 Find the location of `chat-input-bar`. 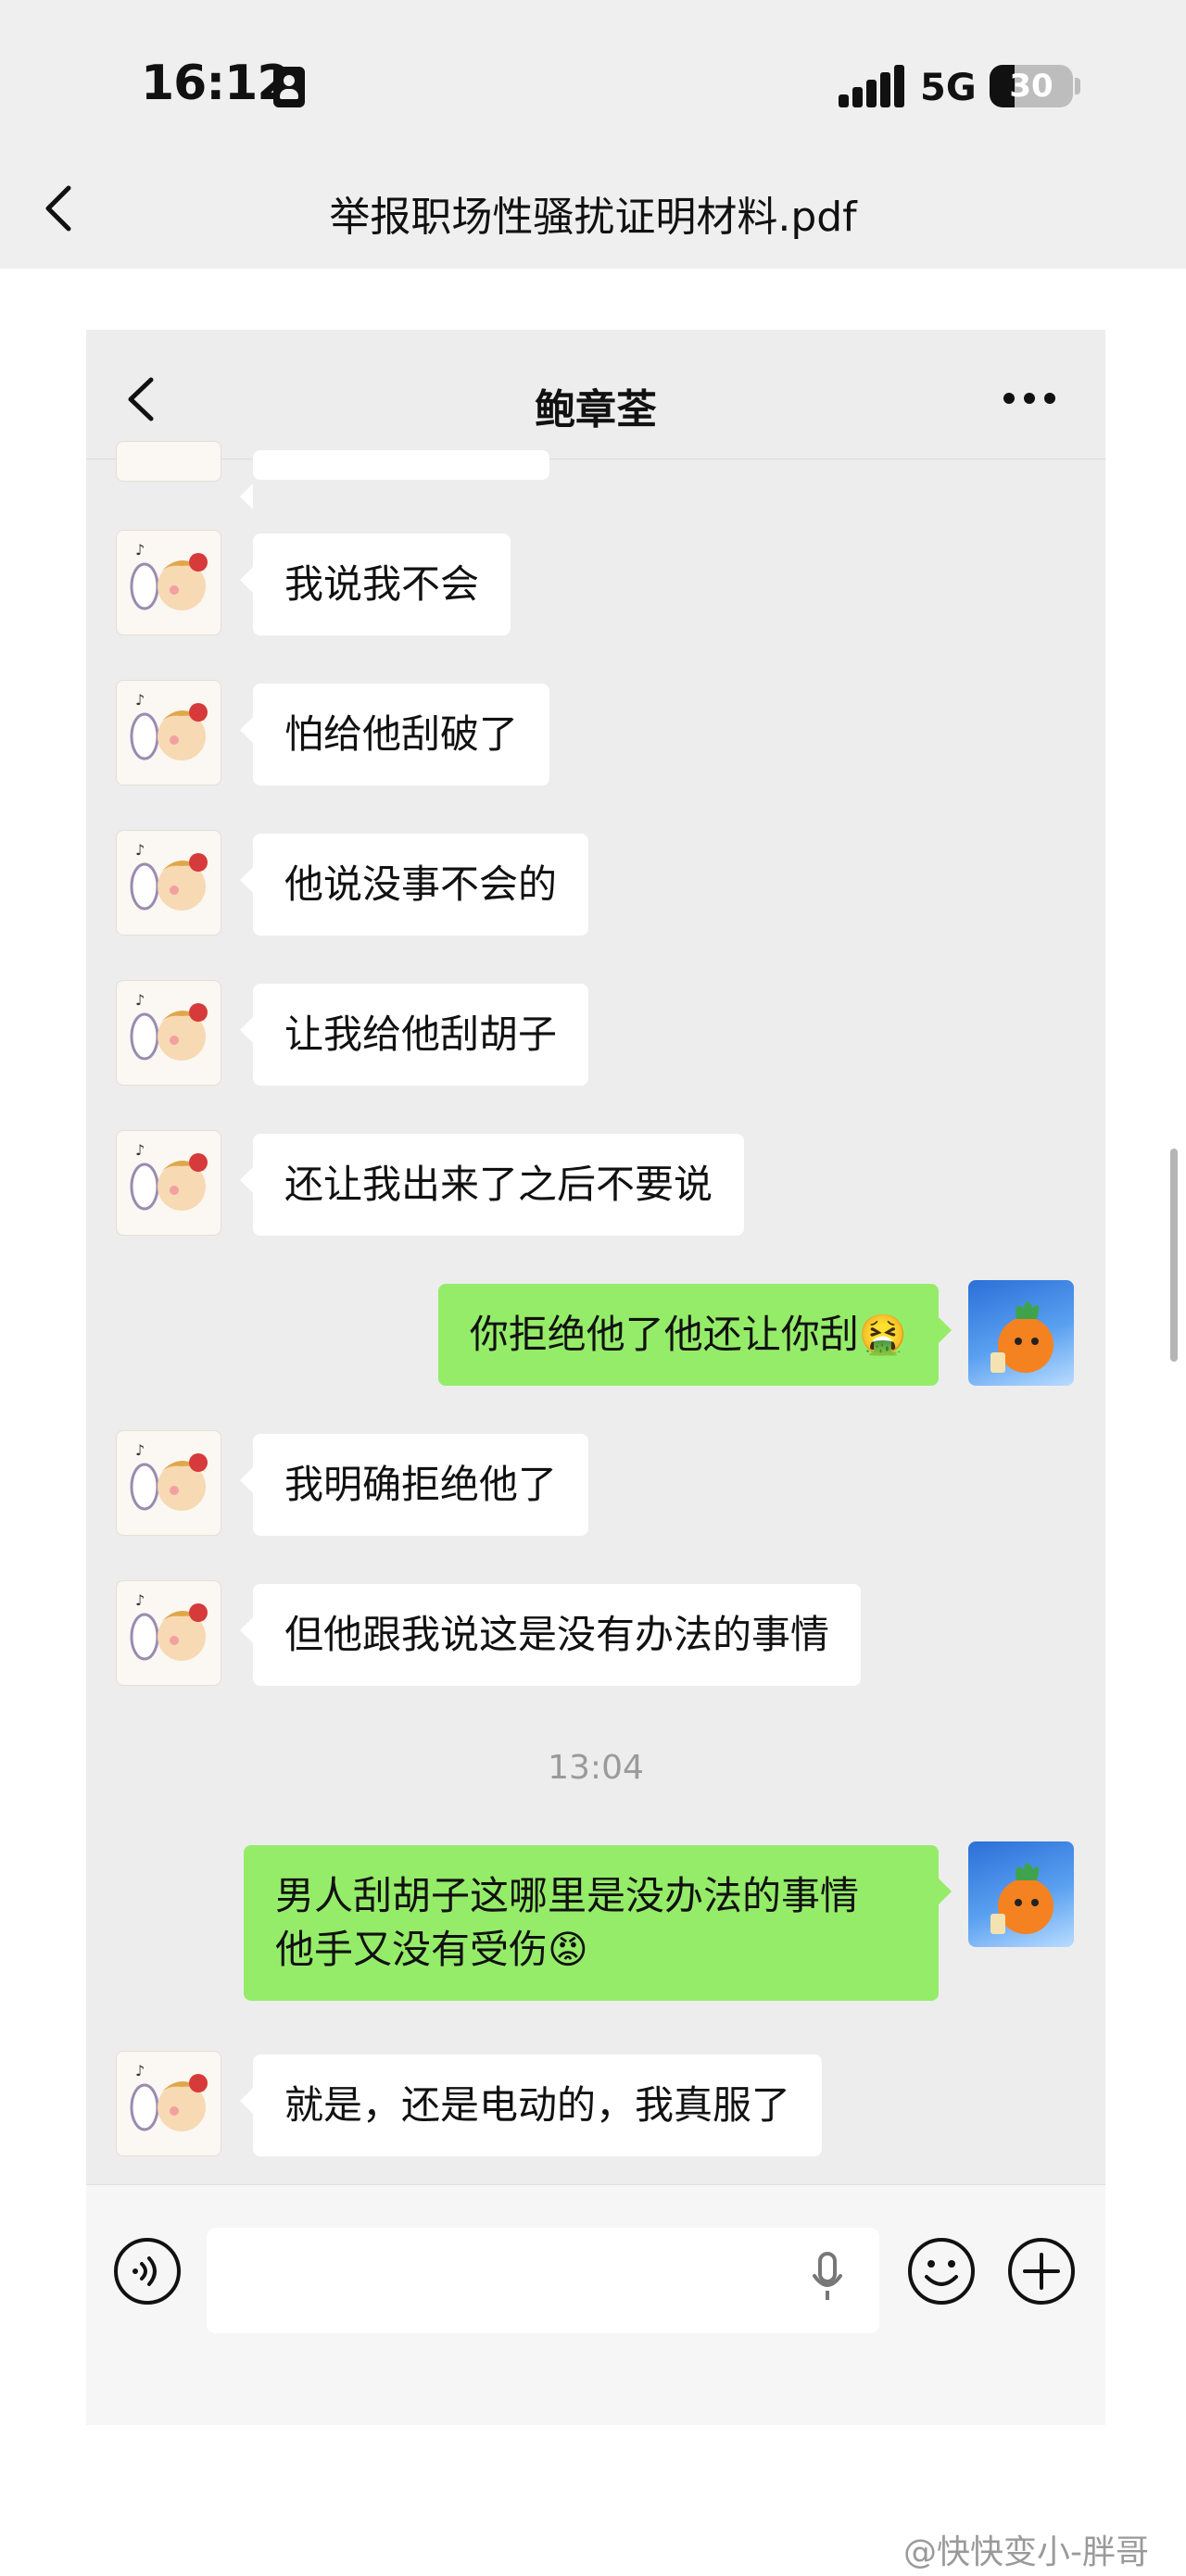

chat-input-bar is located at coordinates (595, 2304).